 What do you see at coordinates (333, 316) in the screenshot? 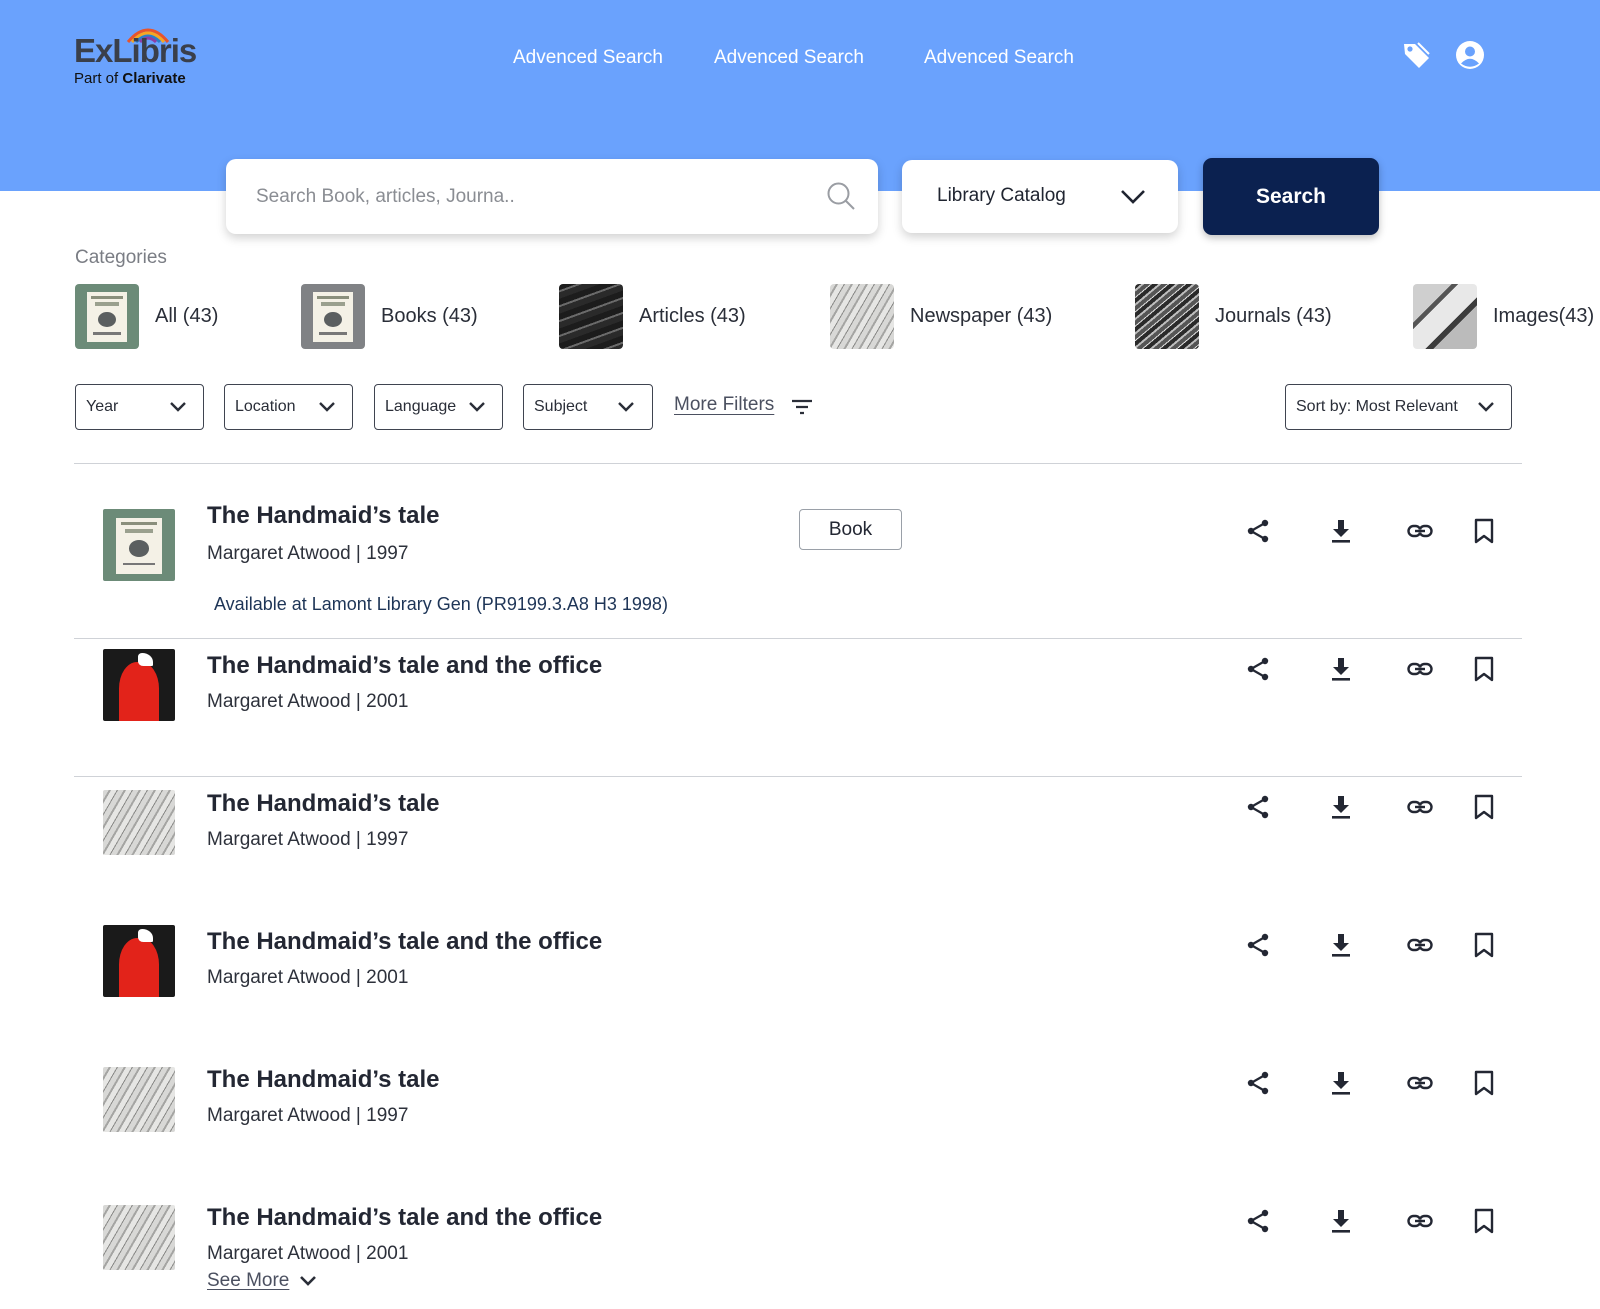
I see `category-books-thumbnail` at bounding box center [333, 316].